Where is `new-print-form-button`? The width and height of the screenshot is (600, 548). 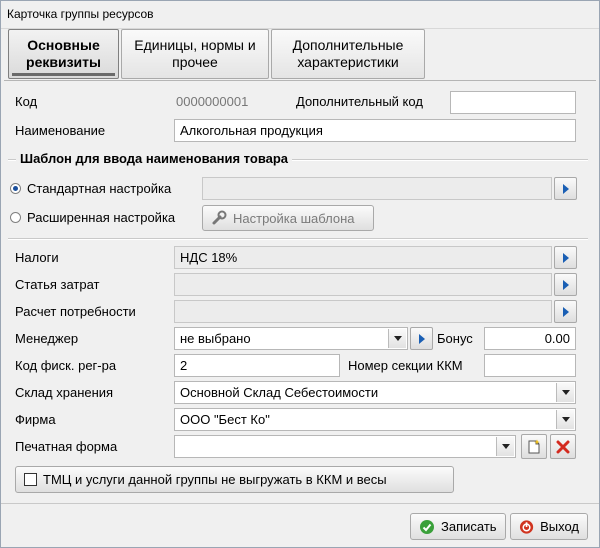
new-print-form-button is located at coordinates (534, 446).